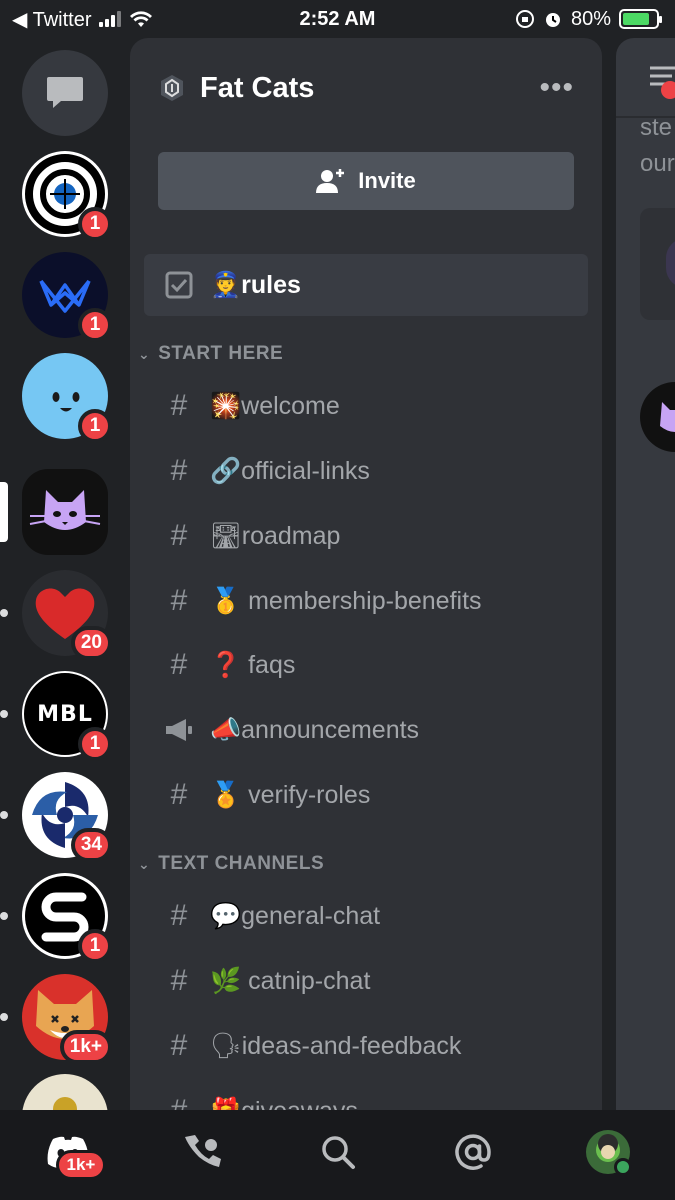 The height and width of the screenshot is (1200, 675). I want to click on nav-friends, so click(203, 1152).